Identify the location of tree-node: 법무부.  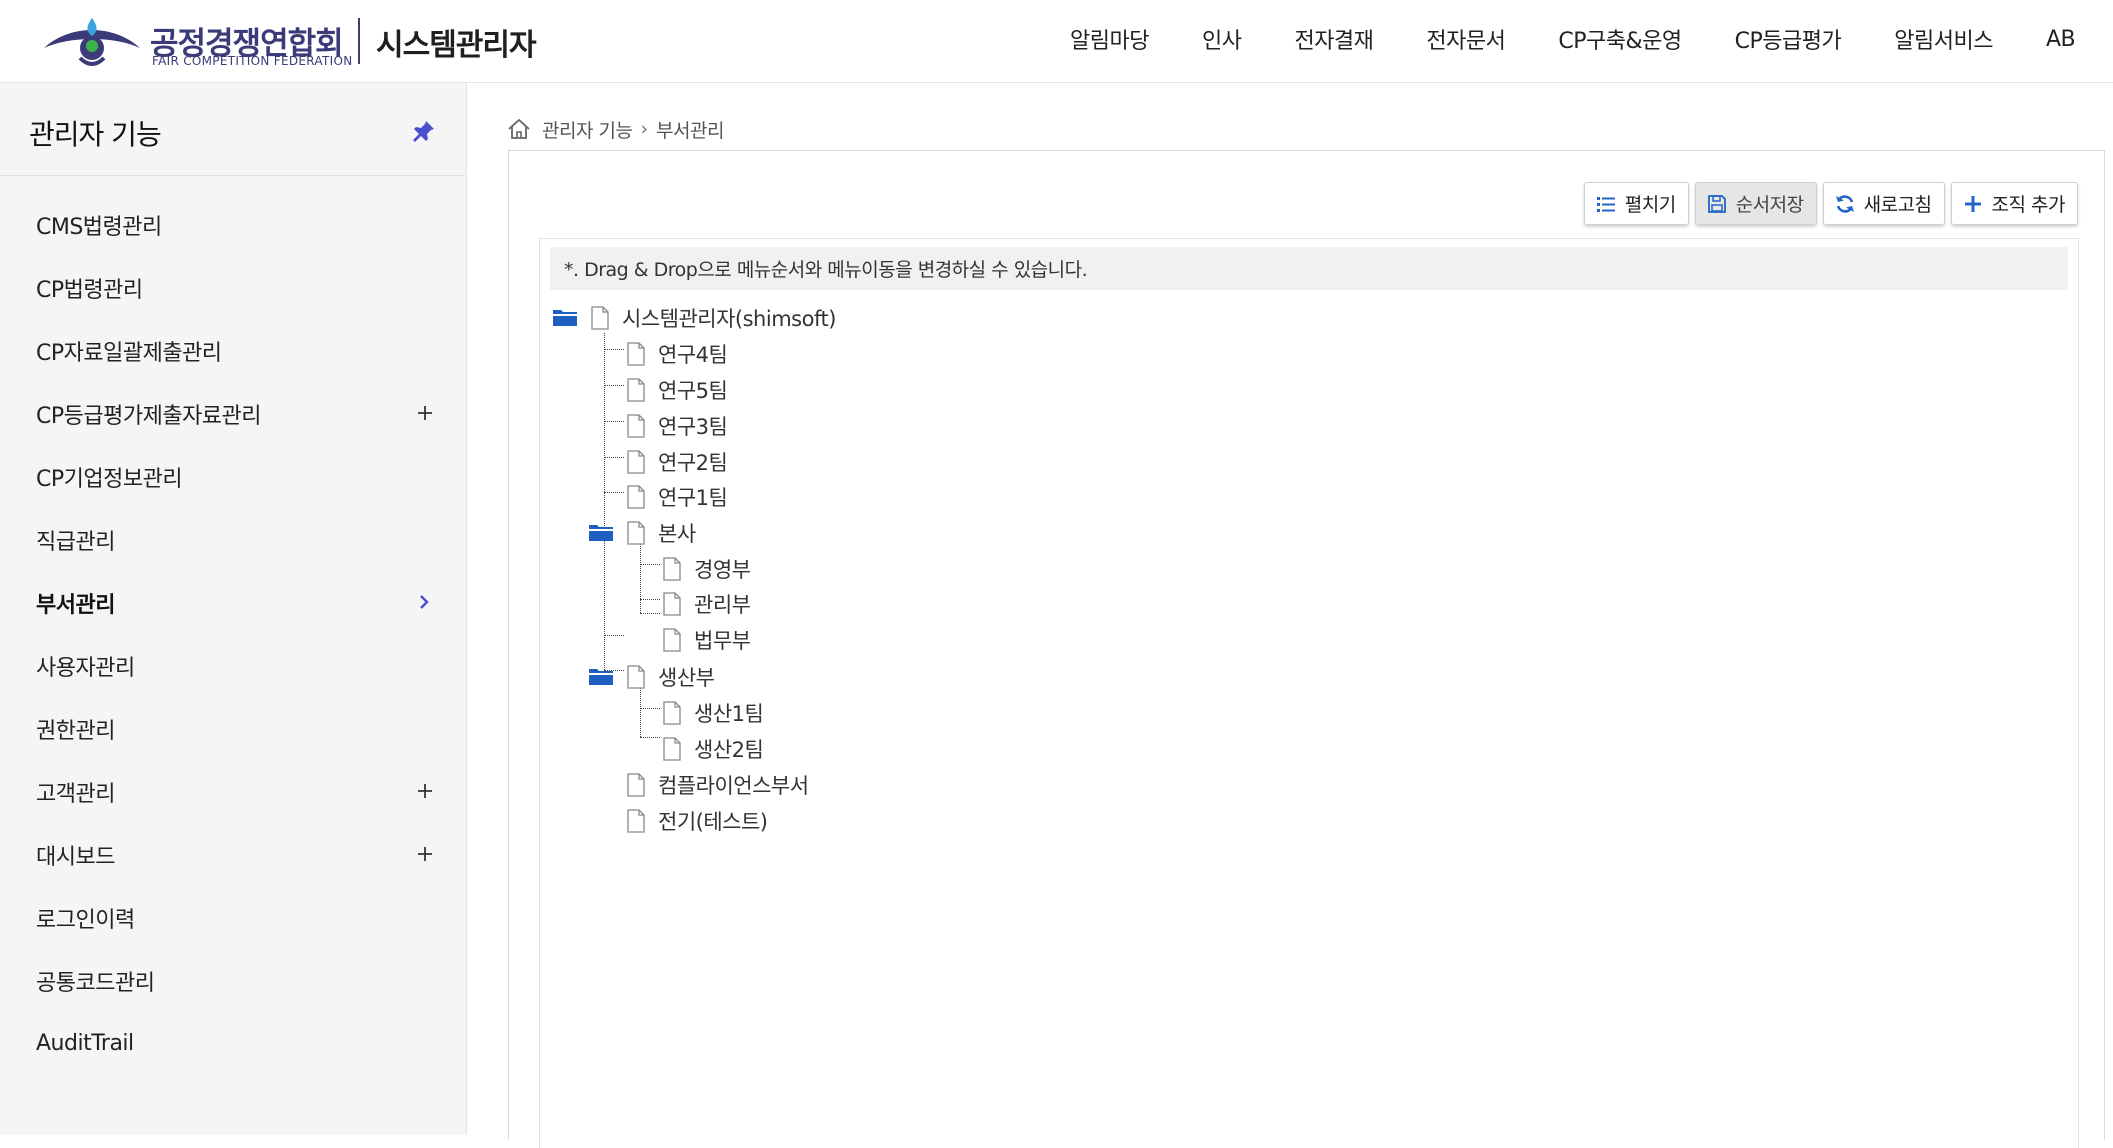
(706, 640).